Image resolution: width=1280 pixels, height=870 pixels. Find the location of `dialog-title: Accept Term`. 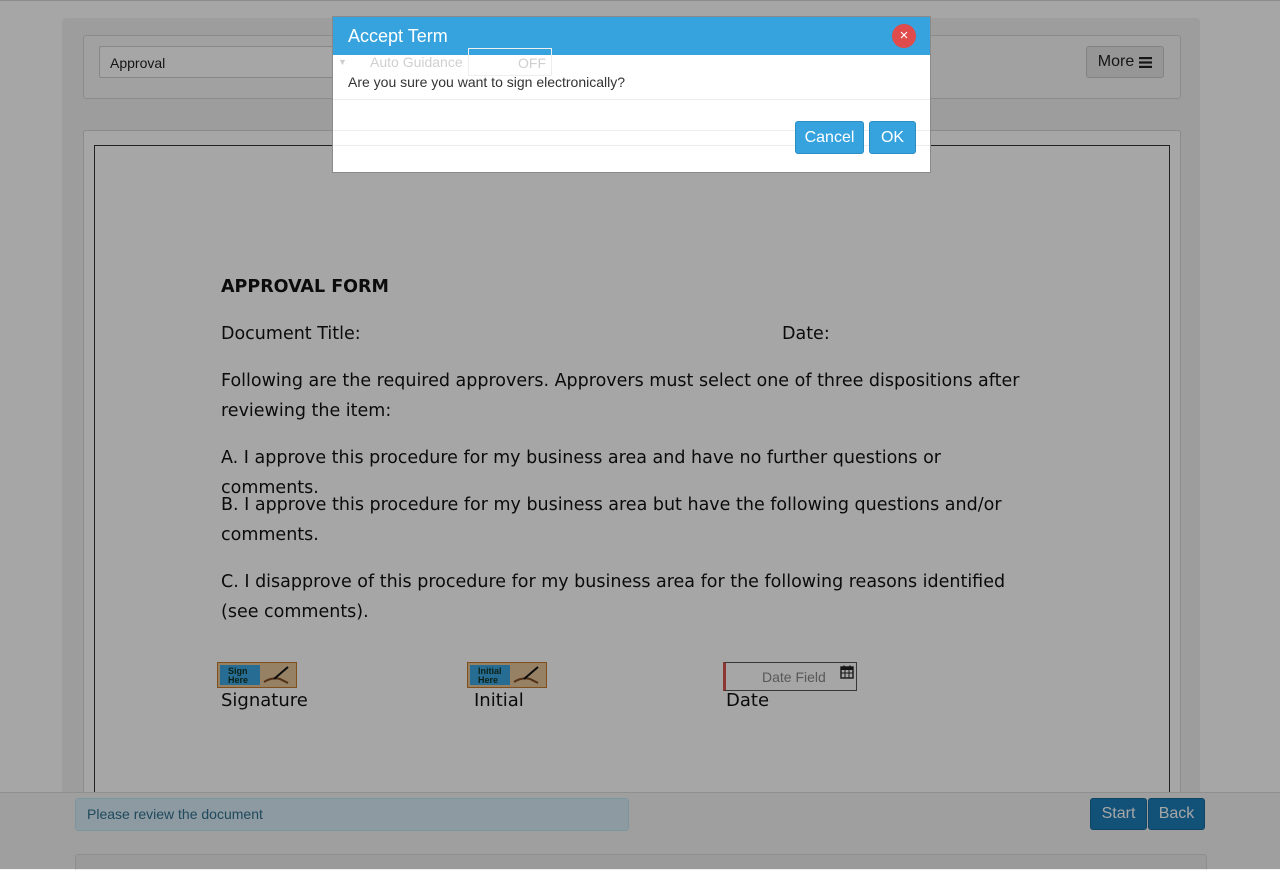

dialog-title: Accept Term is located at coordinates (398, 36).